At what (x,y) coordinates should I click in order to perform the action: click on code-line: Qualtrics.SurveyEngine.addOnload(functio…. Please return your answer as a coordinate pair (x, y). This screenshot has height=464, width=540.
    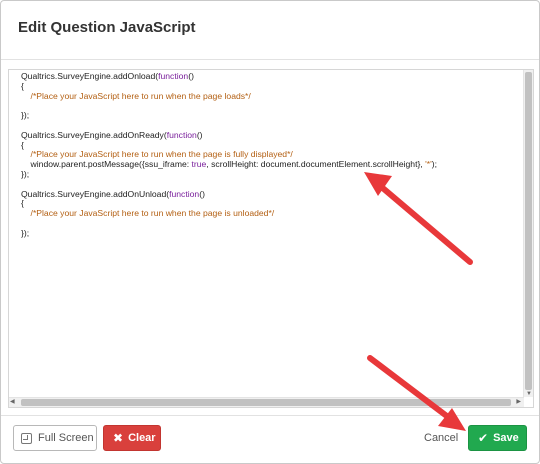
    Looking at the image, I should click on (271, 76).